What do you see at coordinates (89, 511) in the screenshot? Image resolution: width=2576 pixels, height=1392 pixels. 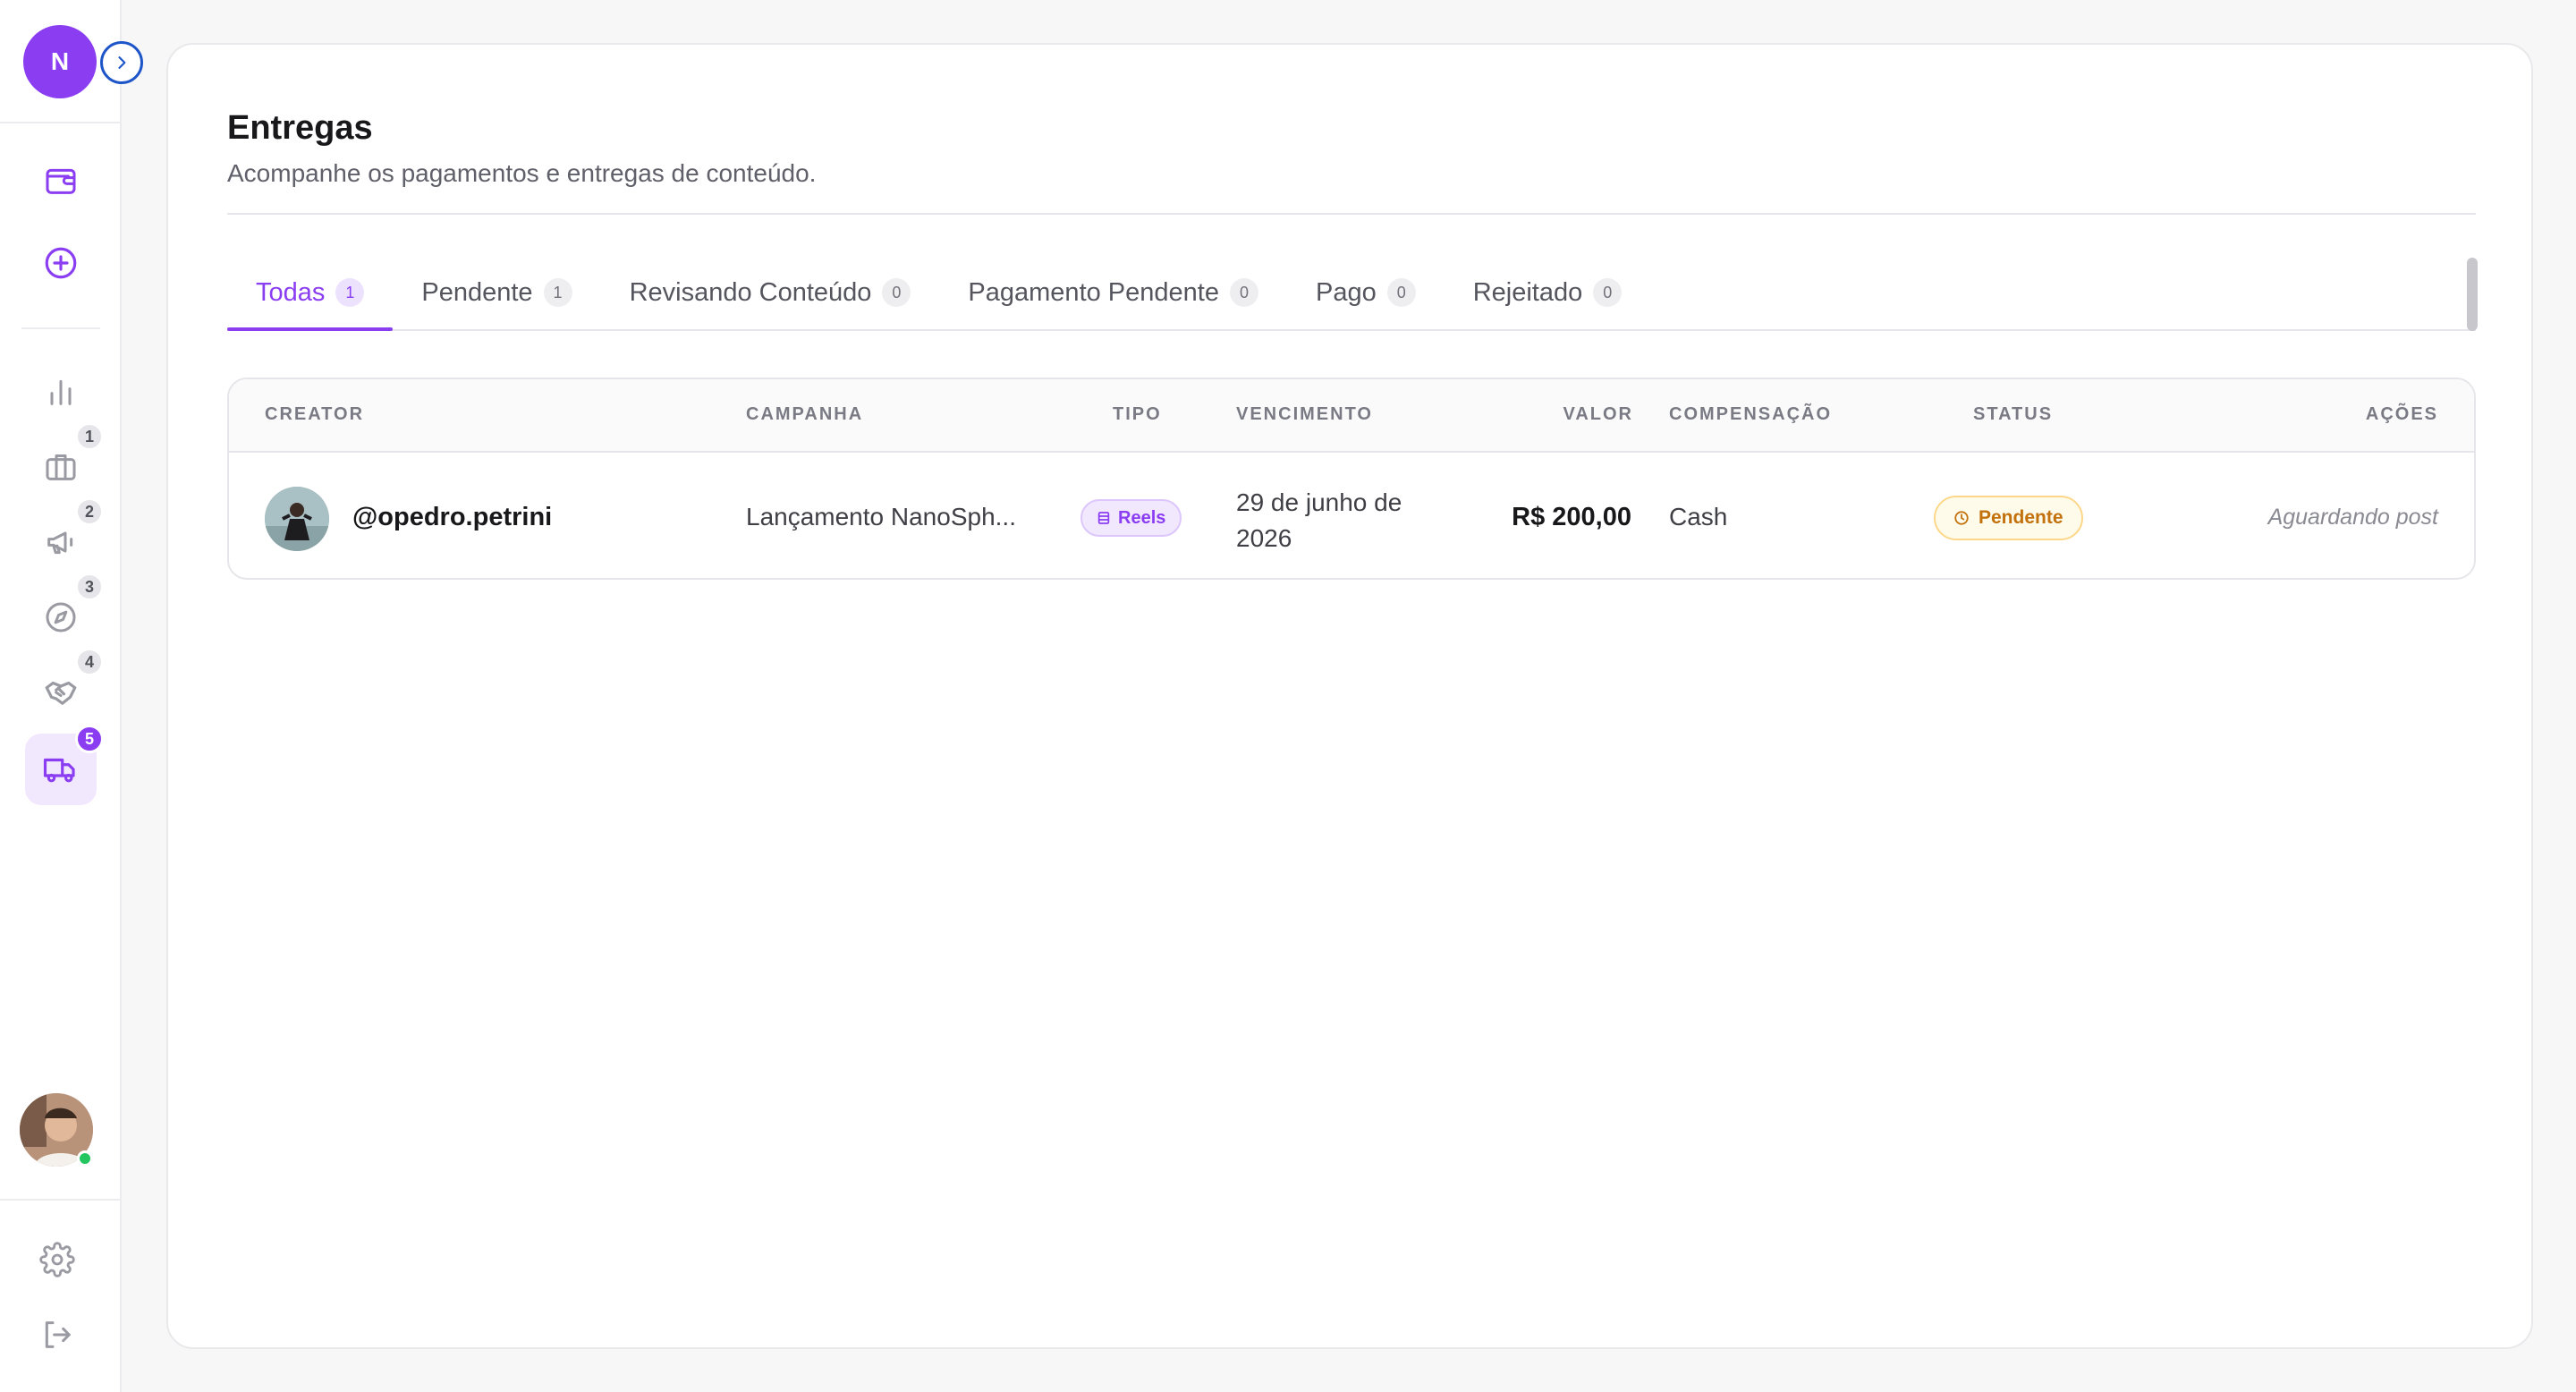 I see `nav-badge: 2` at bounding box center [89, 511].